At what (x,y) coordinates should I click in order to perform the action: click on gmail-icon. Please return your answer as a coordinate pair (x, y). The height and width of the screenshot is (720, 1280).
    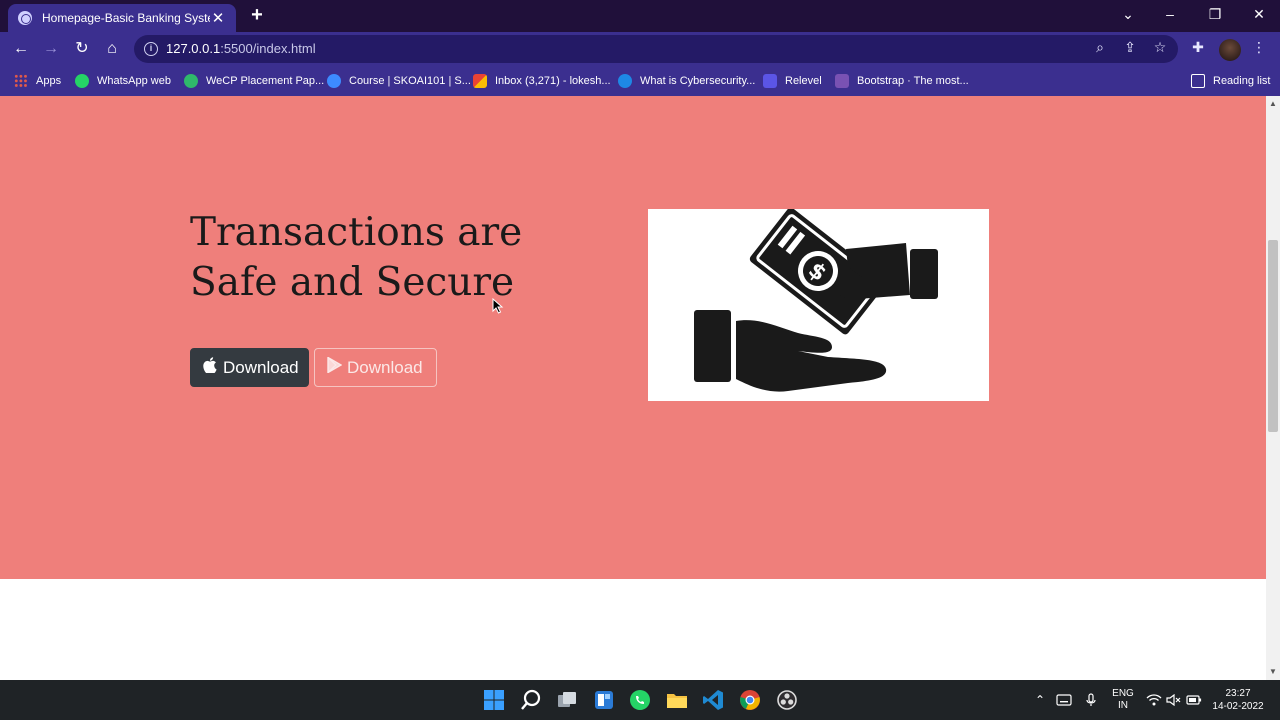
    Looking at the image, I should click on (480, 81).